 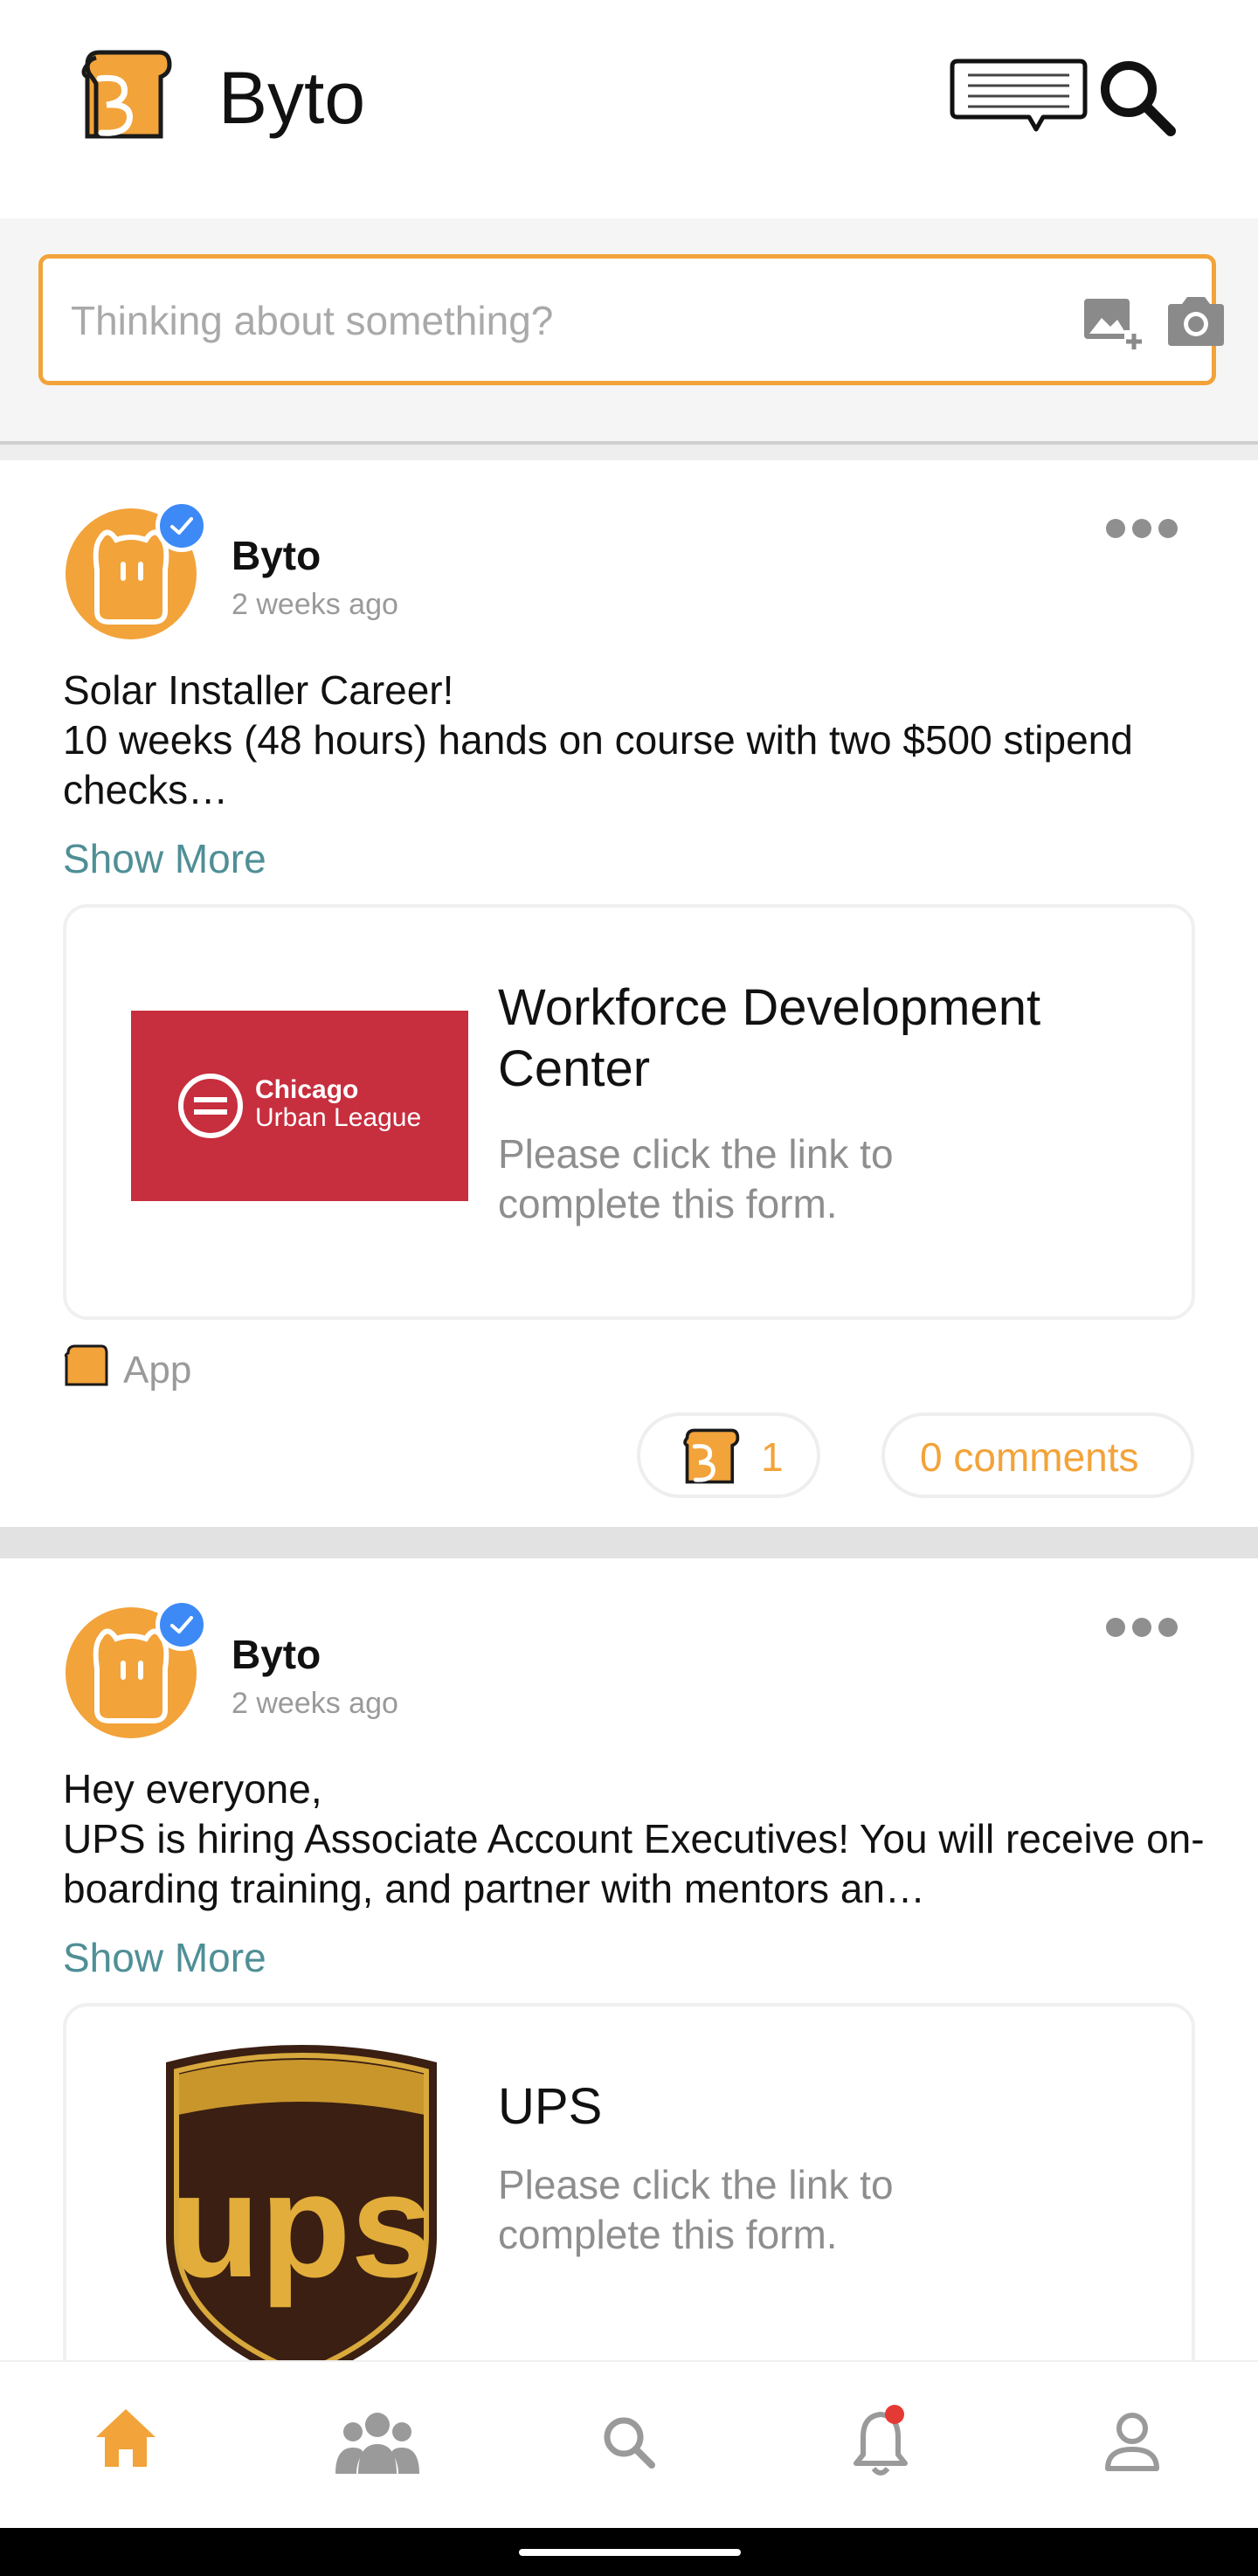 I want to click on logo-text-line2: Urban League, so click(x=338, y=1117).